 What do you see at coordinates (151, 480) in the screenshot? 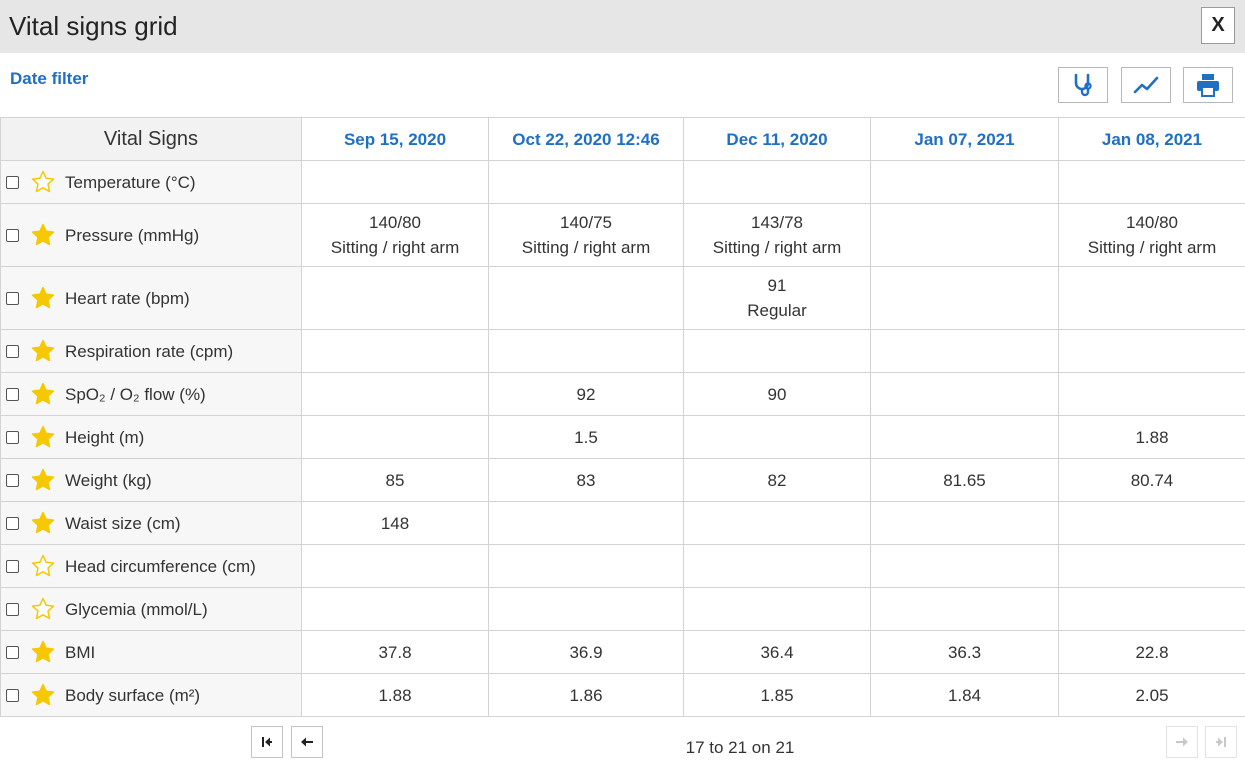
I see `vital-sign-label-wrapper: Weight (kg)` at bounding box center [151, 480].